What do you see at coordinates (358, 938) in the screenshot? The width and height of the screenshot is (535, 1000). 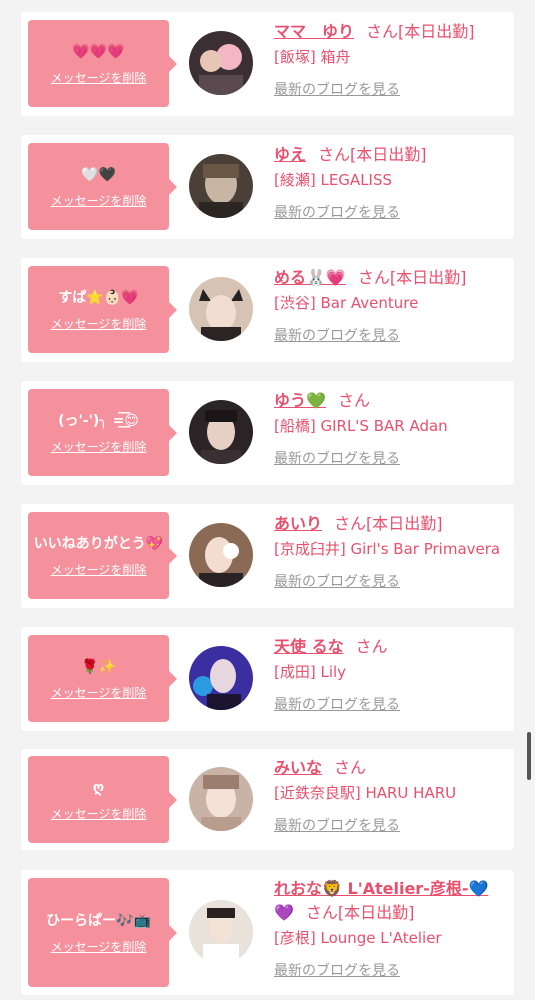 I see `shop-label: [彦根] Lounge L'Atelier` at bounding box center [358, 938].